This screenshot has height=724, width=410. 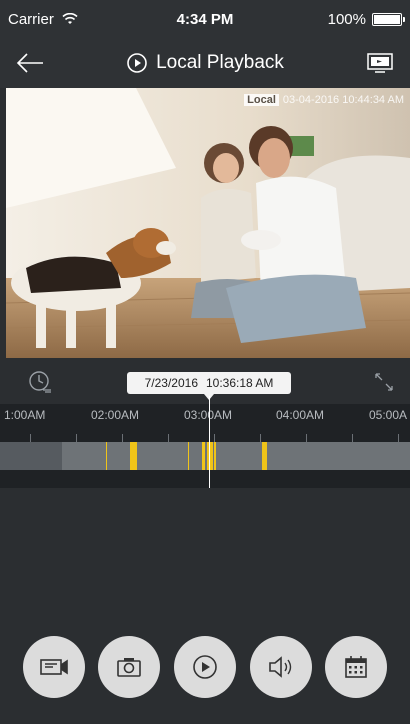 I want to click on carrier-label: Carrier, so click(x=31, y=19).